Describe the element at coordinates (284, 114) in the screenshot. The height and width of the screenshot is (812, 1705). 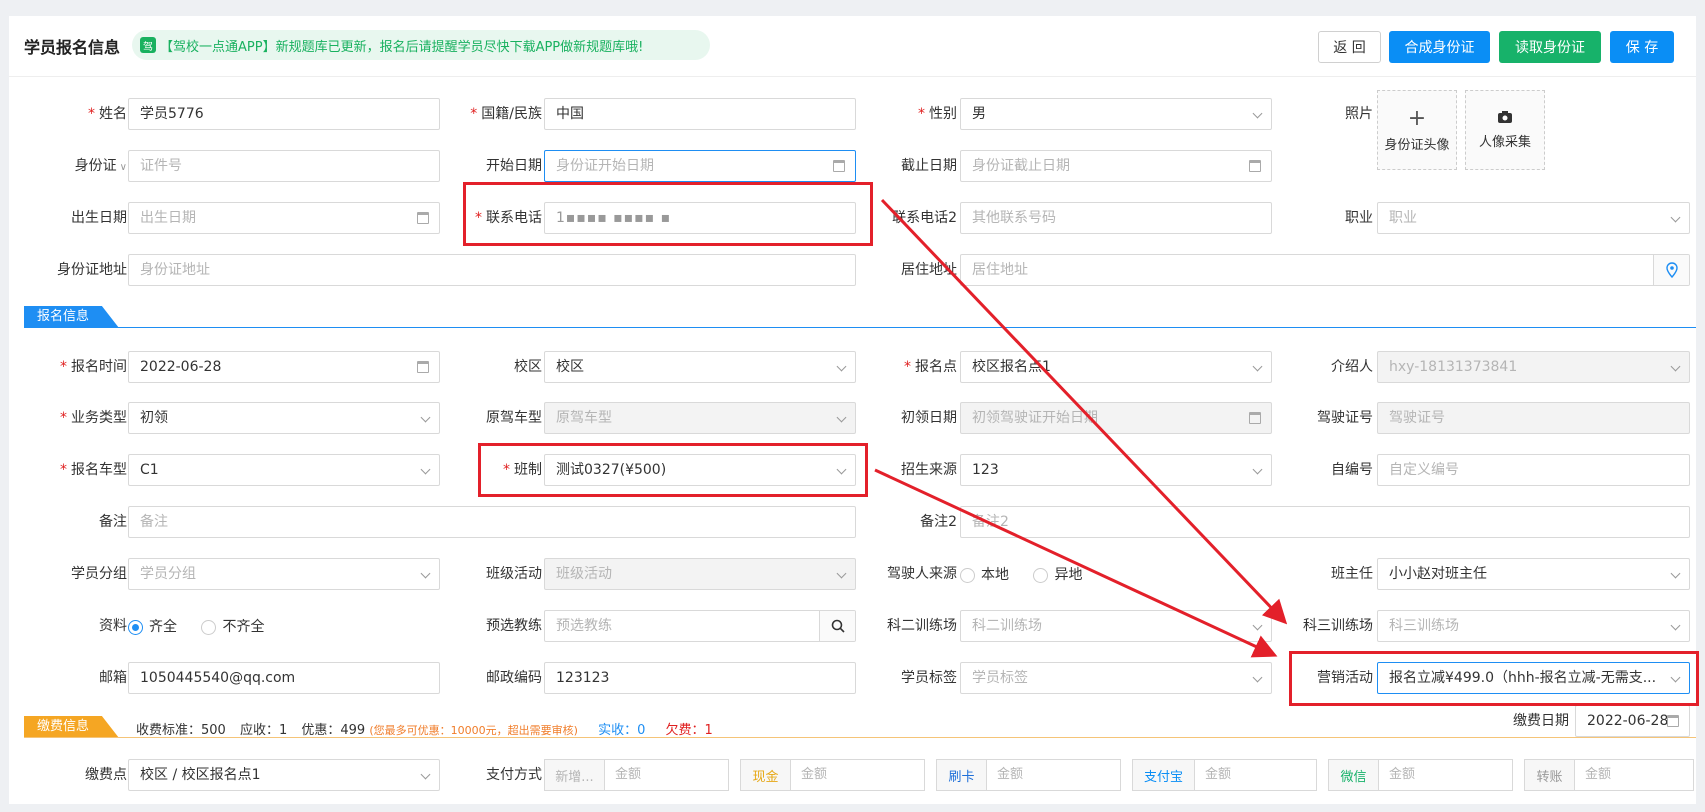
I see `name-input: 学员5776` at that location.